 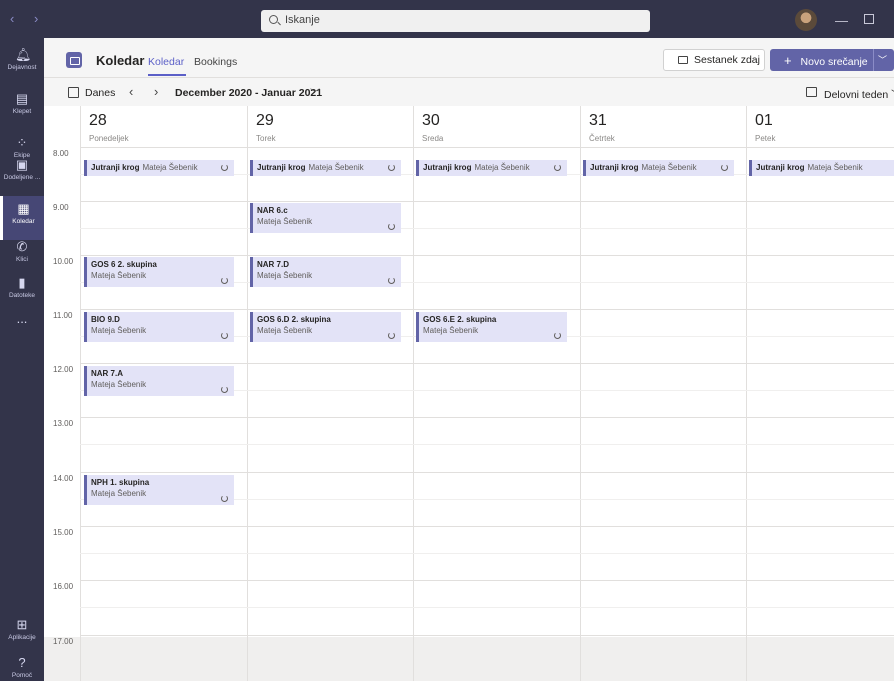 I want to click on calendar-event: NPH 1. skupina Mateja Šebenik, so click(x=159, y=490).